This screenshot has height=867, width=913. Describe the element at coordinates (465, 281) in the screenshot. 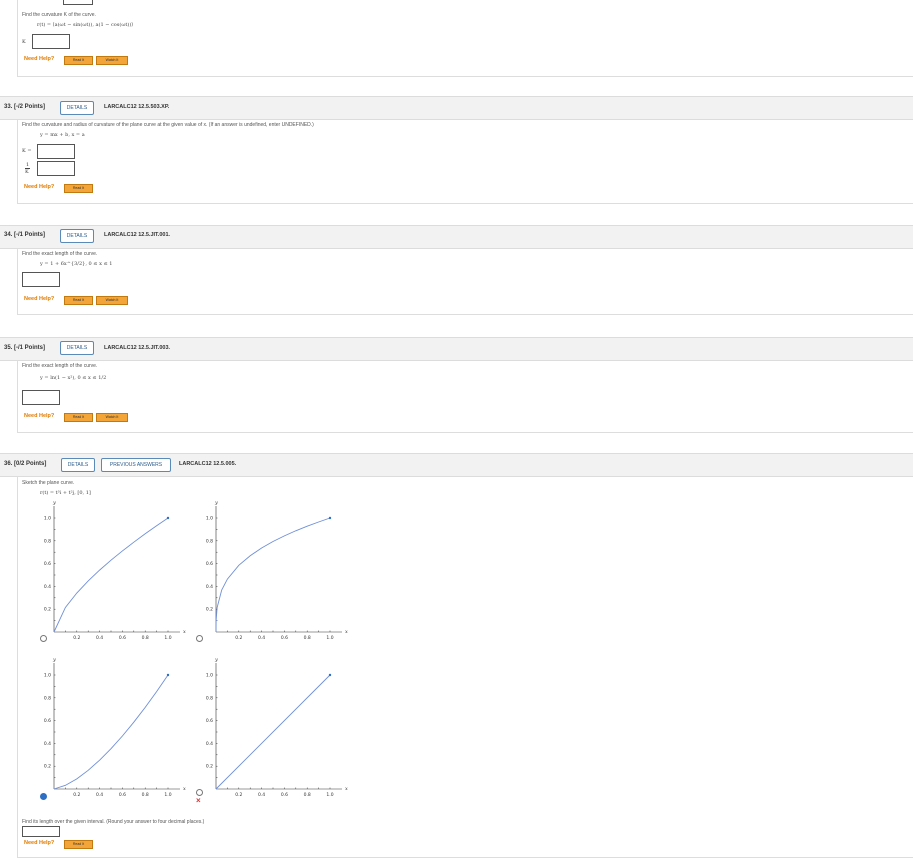

I see `q34-container` at that location.